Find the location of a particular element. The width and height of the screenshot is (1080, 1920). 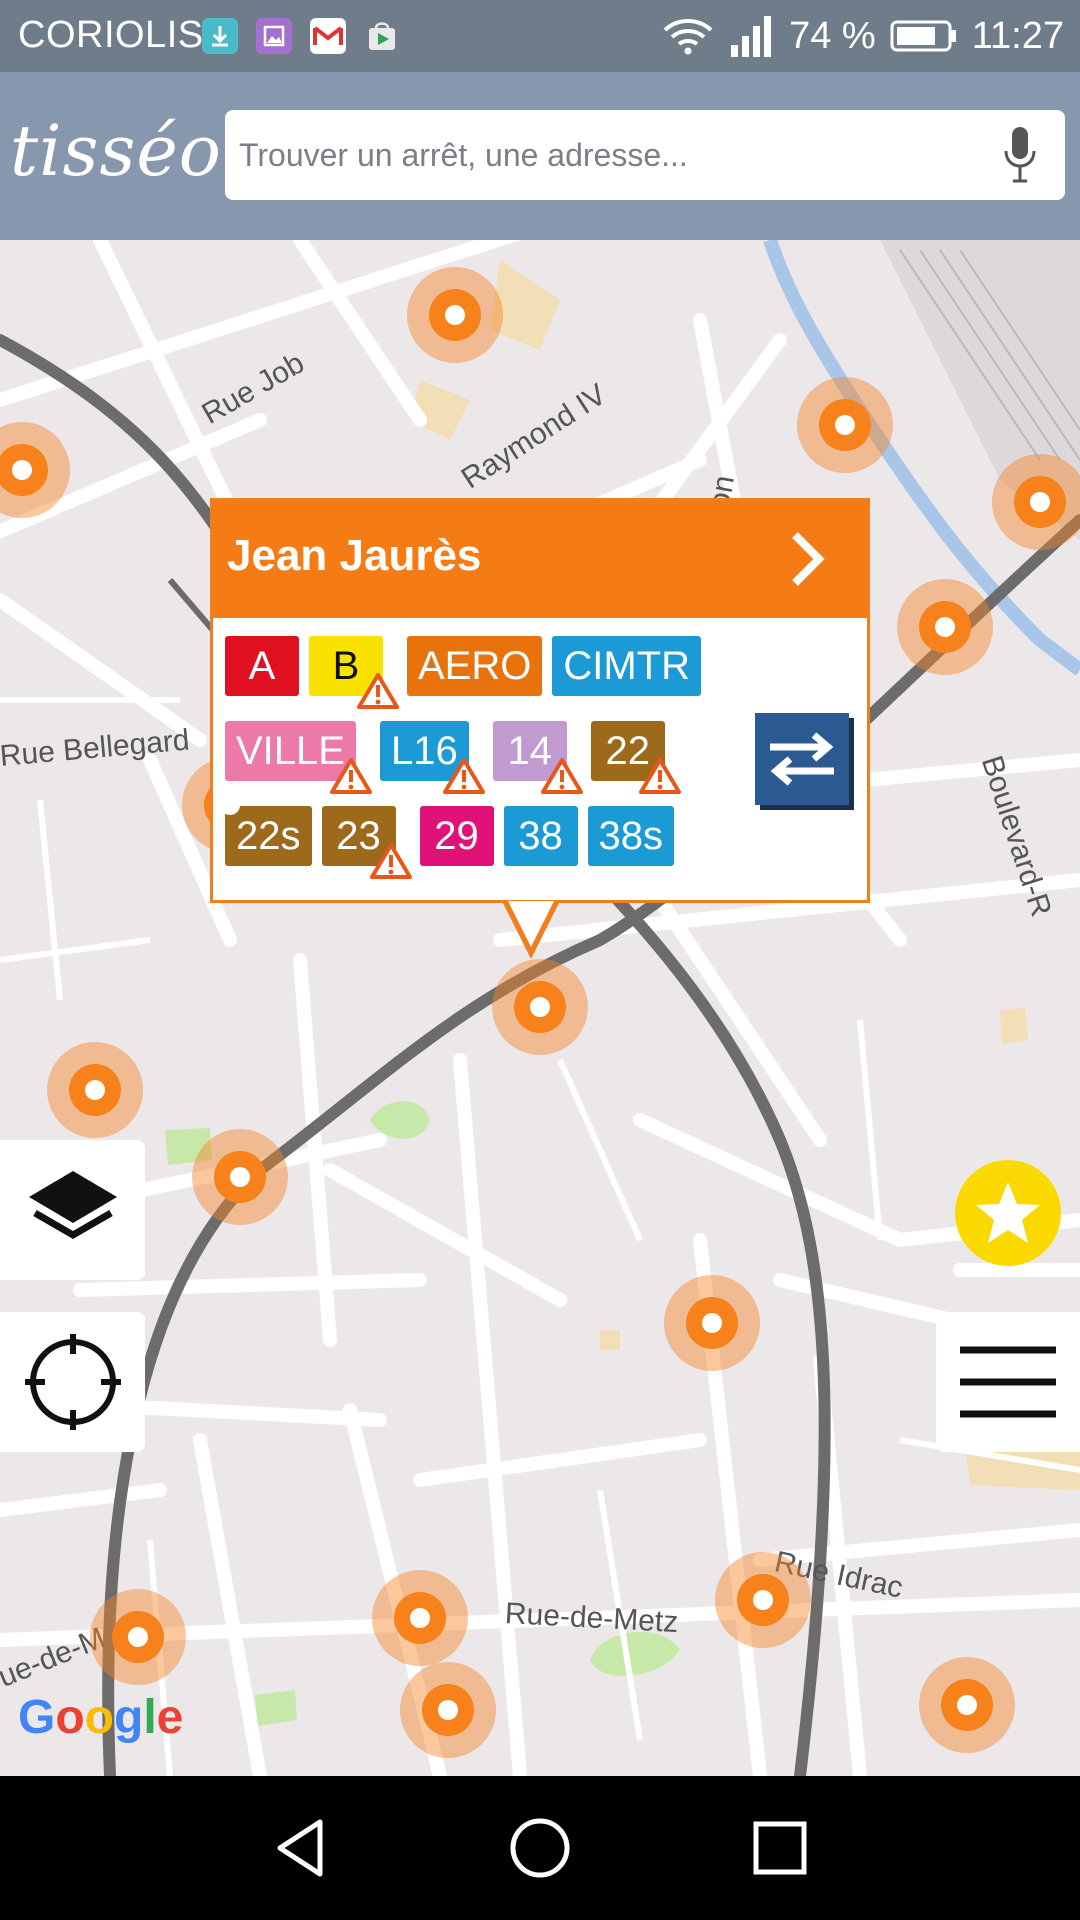

line-badge-label: 38s is located at coordinates (631, 835).